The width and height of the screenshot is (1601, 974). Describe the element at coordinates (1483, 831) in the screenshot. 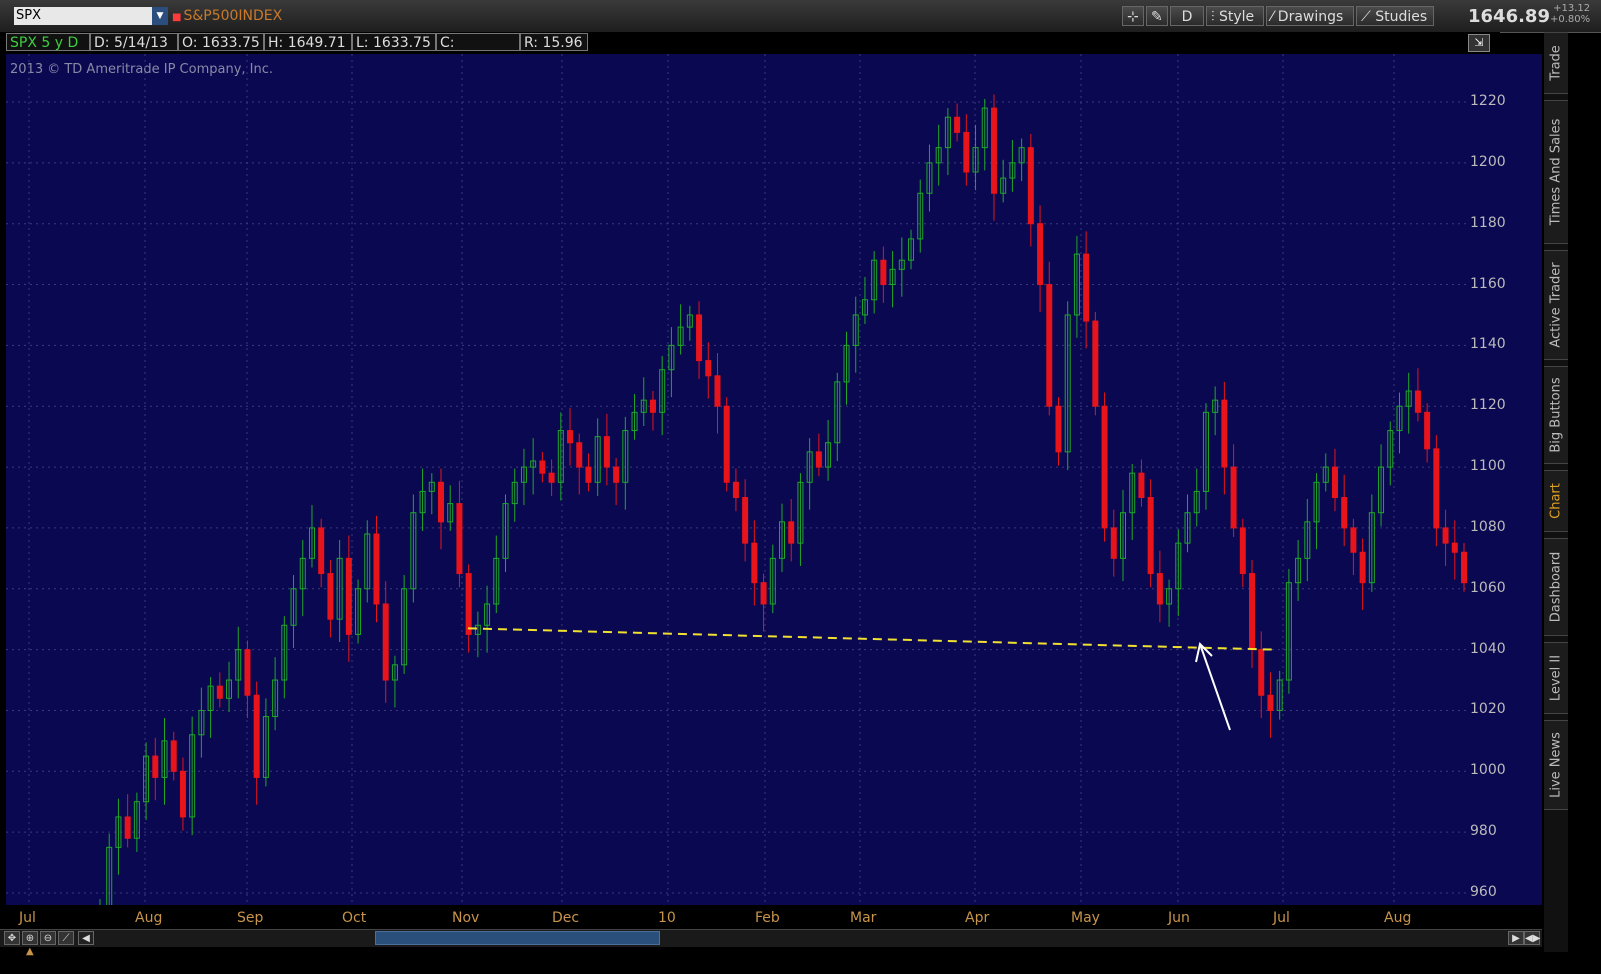

I see `price-tick-label: 980` at that location.